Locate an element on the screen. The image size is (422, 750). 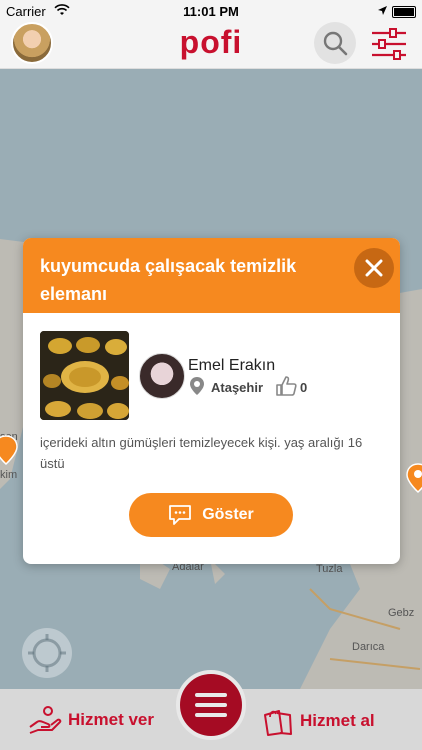
location-pin-icon is located at coordinates (197, 386).